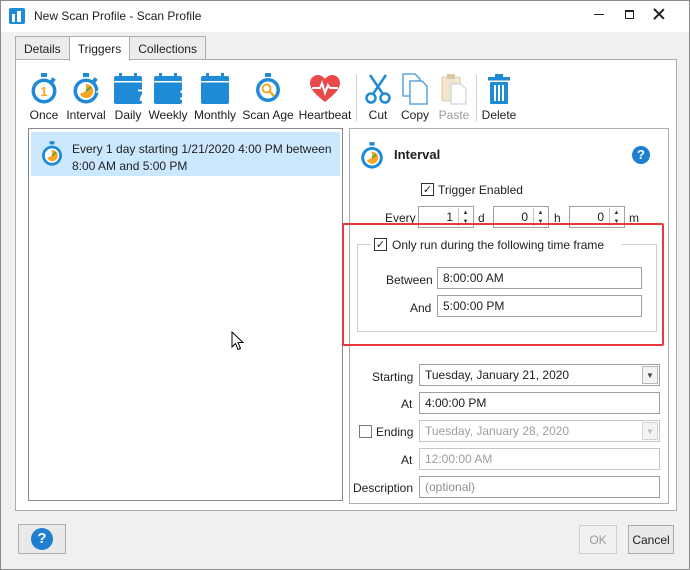 The width and height of the screenshot is (690, 570). I want to click on once-button: 1 Once, so click(44, 99).